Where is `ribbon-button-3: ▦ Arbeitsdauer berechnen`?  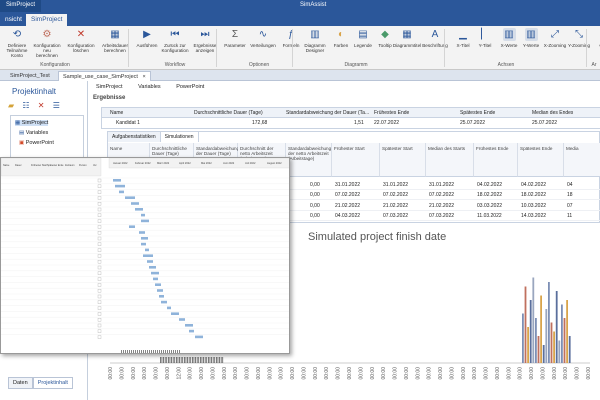 ribbon-button-3: ▦ Arbeitsdauer berechnen is located at coordinates (115, 44).